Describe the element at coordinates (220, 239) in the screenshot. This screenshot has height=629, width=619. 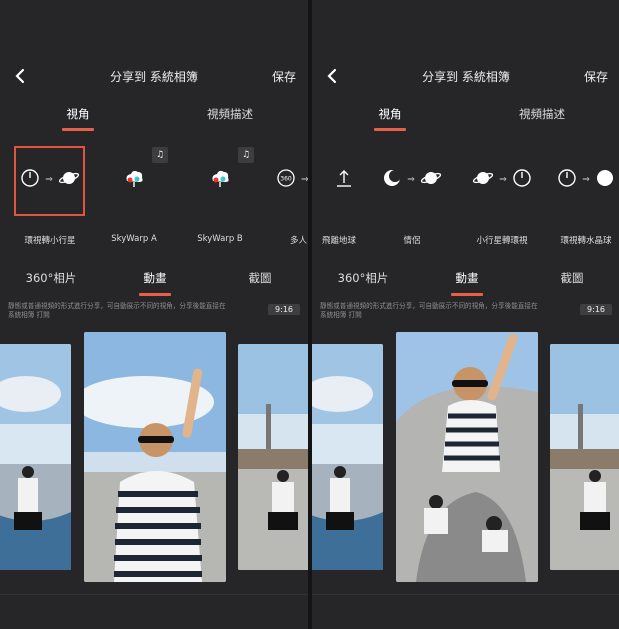
I see `effect-label: SkyWarp B` at that location.